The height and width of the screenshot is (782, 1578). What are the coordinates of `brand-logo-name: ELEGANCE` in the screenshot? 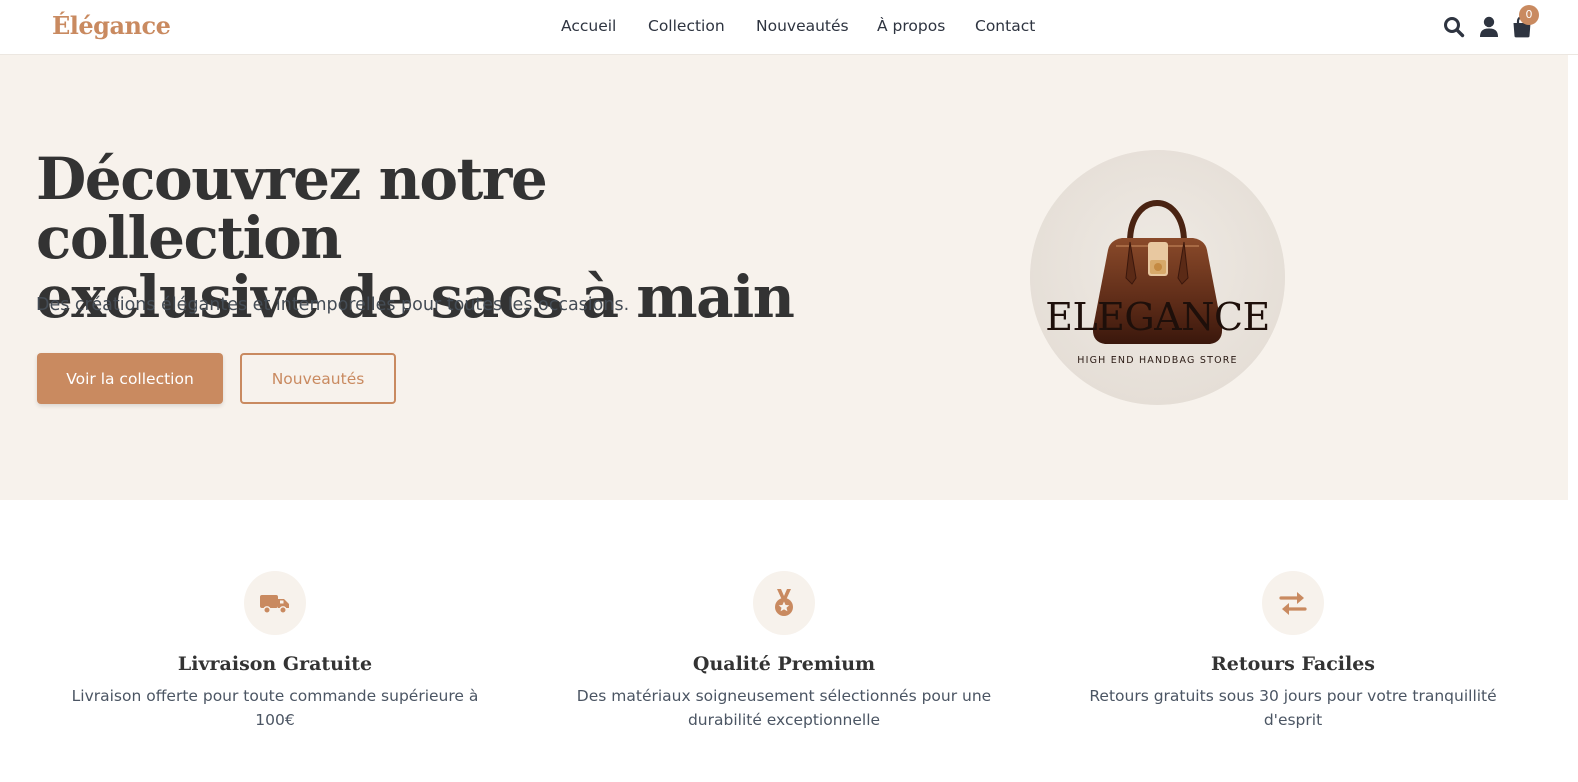 It's located at (1157, 317).